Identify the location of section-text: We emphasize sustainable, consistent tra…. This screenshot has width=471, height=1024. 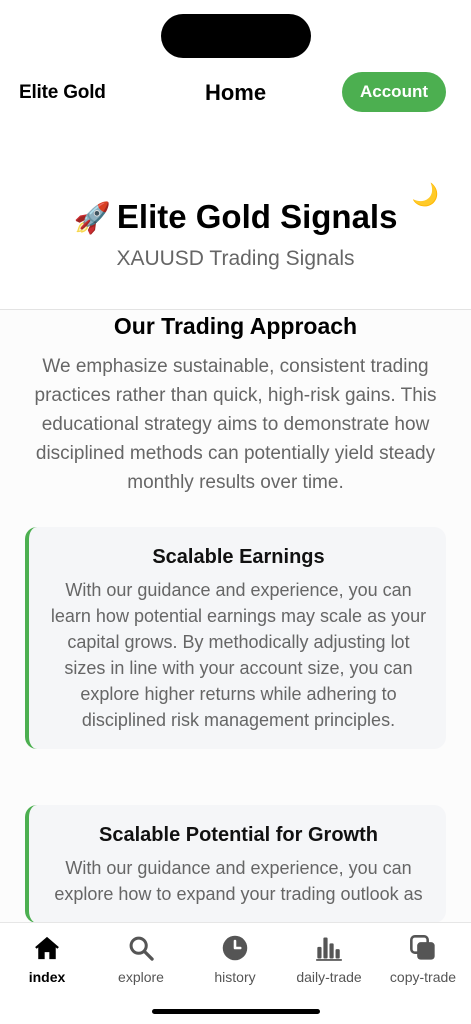
(235, 424).